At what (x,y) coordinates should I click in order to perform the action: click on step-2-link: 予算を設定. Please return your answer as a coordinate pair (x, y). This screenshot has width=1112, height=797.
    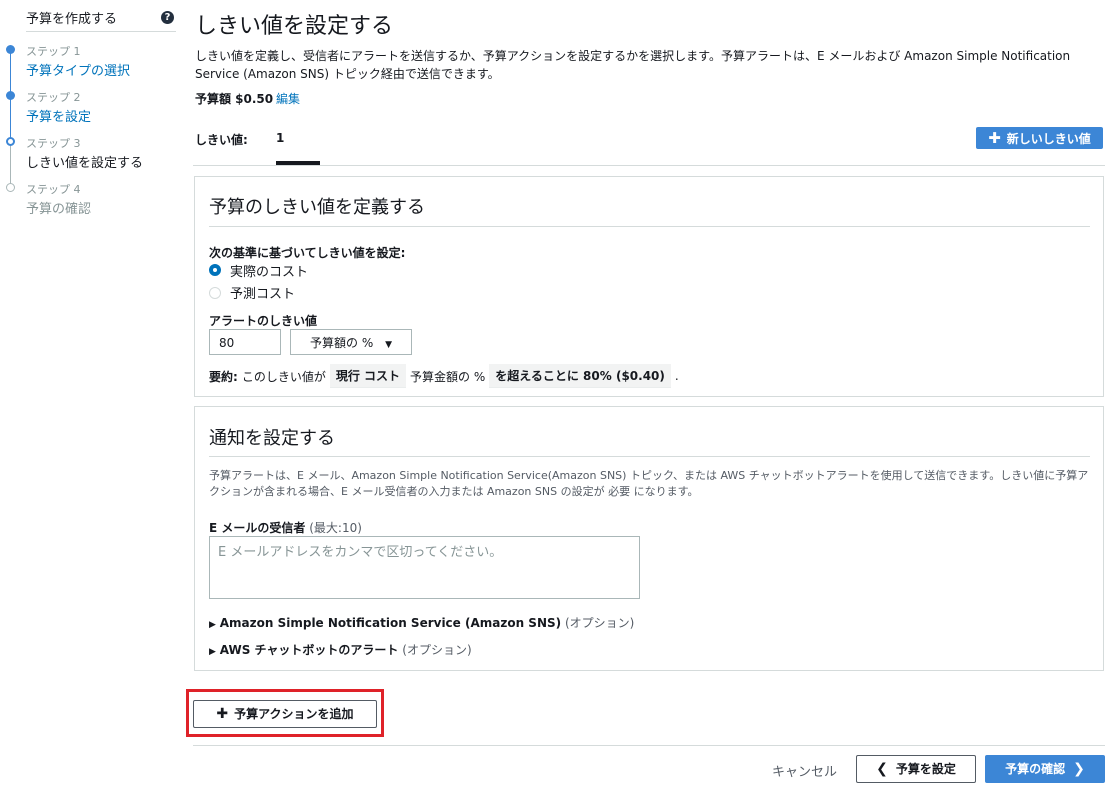
    Looking at the image, I should click on (58, 115).